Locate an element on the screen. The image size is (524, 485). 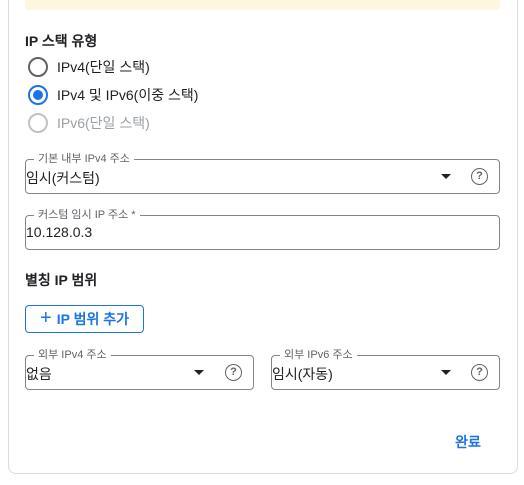
external-ipv4-select: 외부 IPv4 주소 없음 ? is located at coordinates (139, 369).